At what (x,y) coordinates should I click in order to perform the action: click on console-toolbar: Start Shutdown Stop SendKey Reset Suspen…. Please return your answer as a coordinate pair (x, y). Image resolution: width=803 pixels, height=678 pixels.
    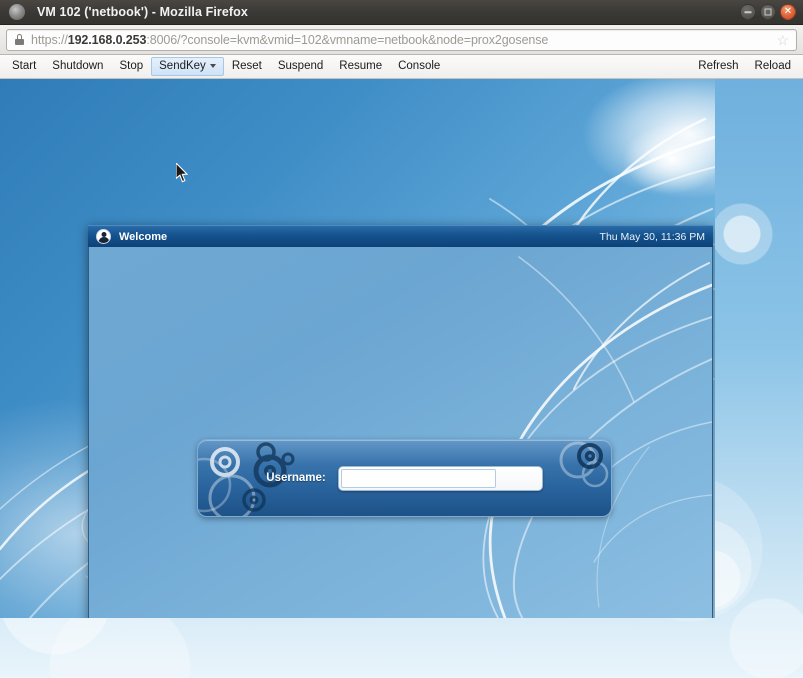
    Looking at the image, I should click on (401, 67).